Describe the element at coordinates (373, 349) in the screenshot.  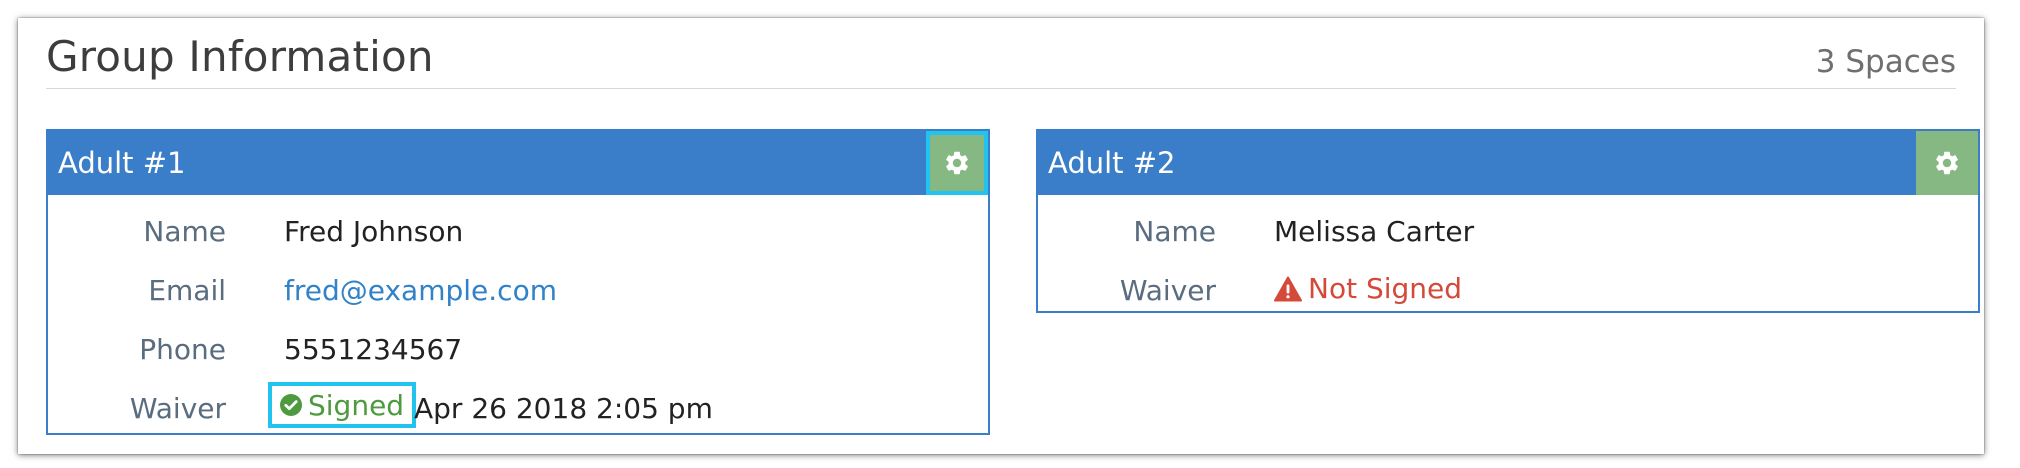
I see `phone-value: 5551234567` at that location.